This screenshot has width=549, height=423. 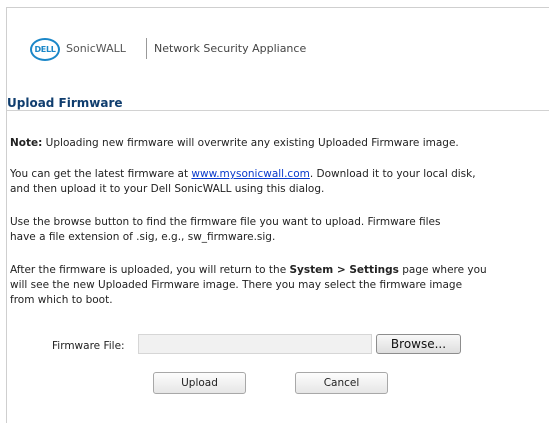 I want to click on product-name: Network Security Appliance, so click(x=230, y=48).